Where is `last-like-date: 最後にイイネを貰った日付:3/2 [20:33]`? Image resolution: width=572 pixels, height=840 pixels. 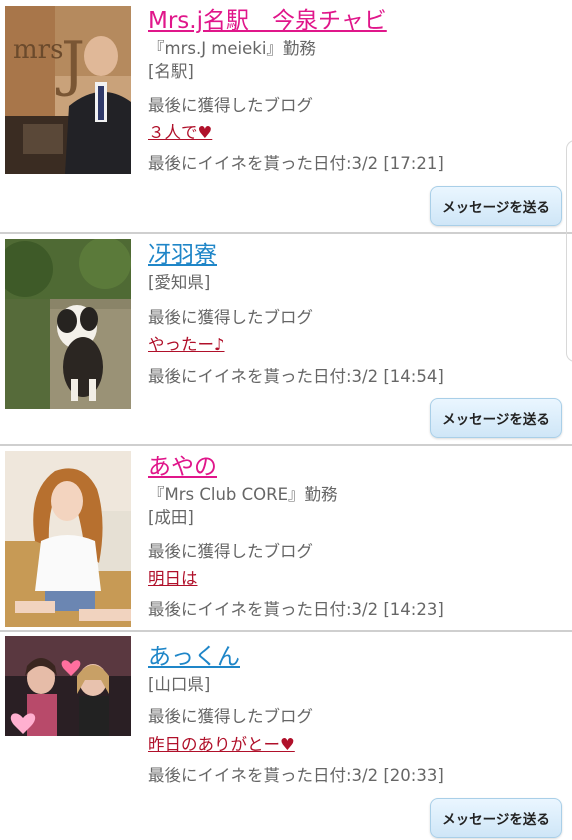 last-like-date: 最後にイイネを貰った日付:3/2 [20:33] is located at coordinates (296, 775).